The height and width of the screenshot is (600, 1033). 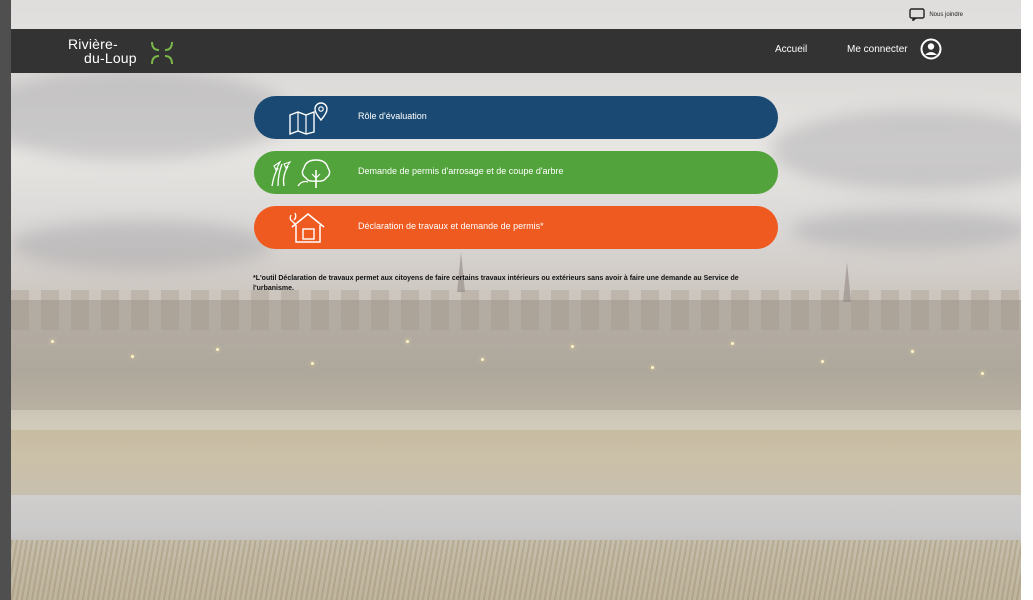 What do you see at coordinates (308, 118) in the screenshot?
I see `map-pin-icon` at bounding box center [308, 118].